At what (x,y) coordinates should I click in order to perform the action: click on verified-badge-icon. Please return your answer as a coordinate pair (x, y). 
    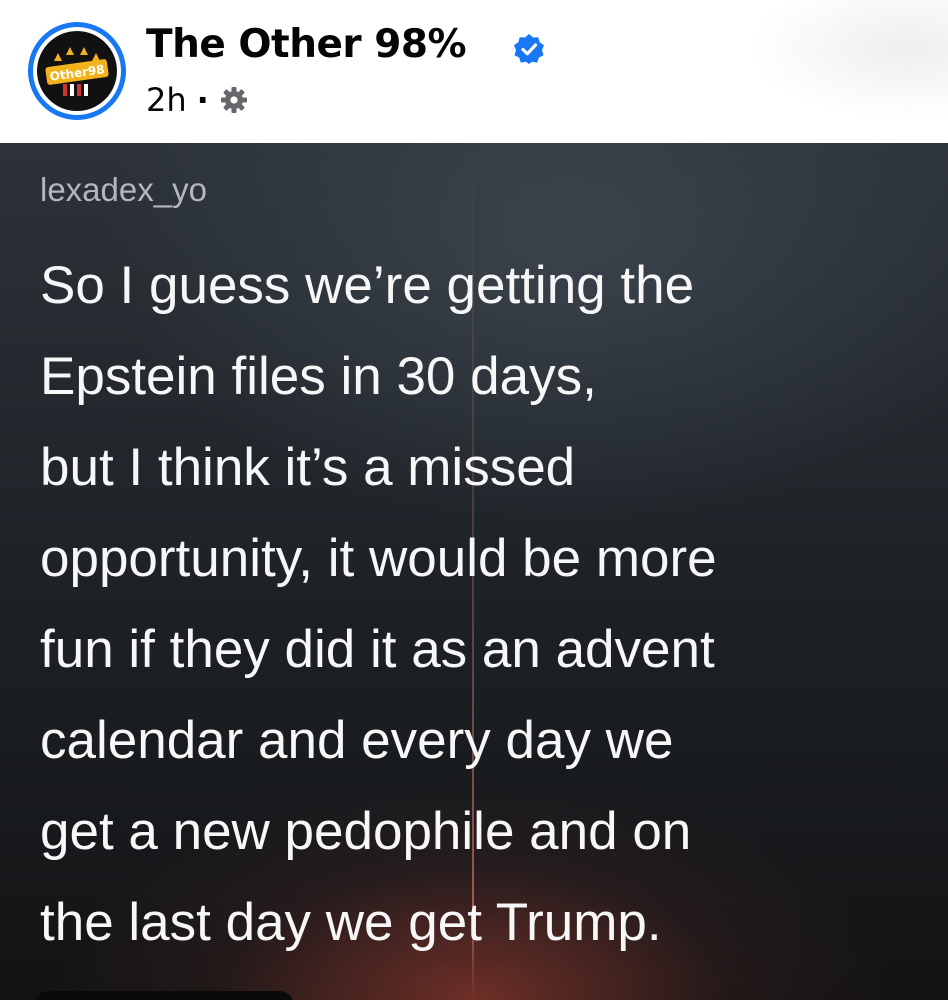
    Looking at the image, I should click on (529, 49).